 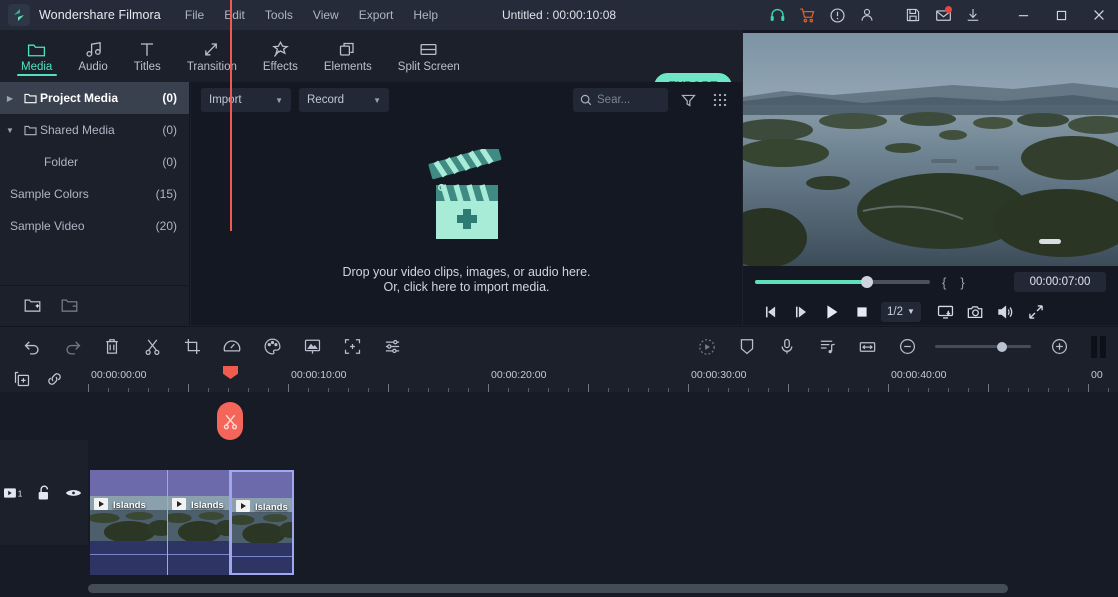 I want to click on folder-icon, so click(x=30, y=130).